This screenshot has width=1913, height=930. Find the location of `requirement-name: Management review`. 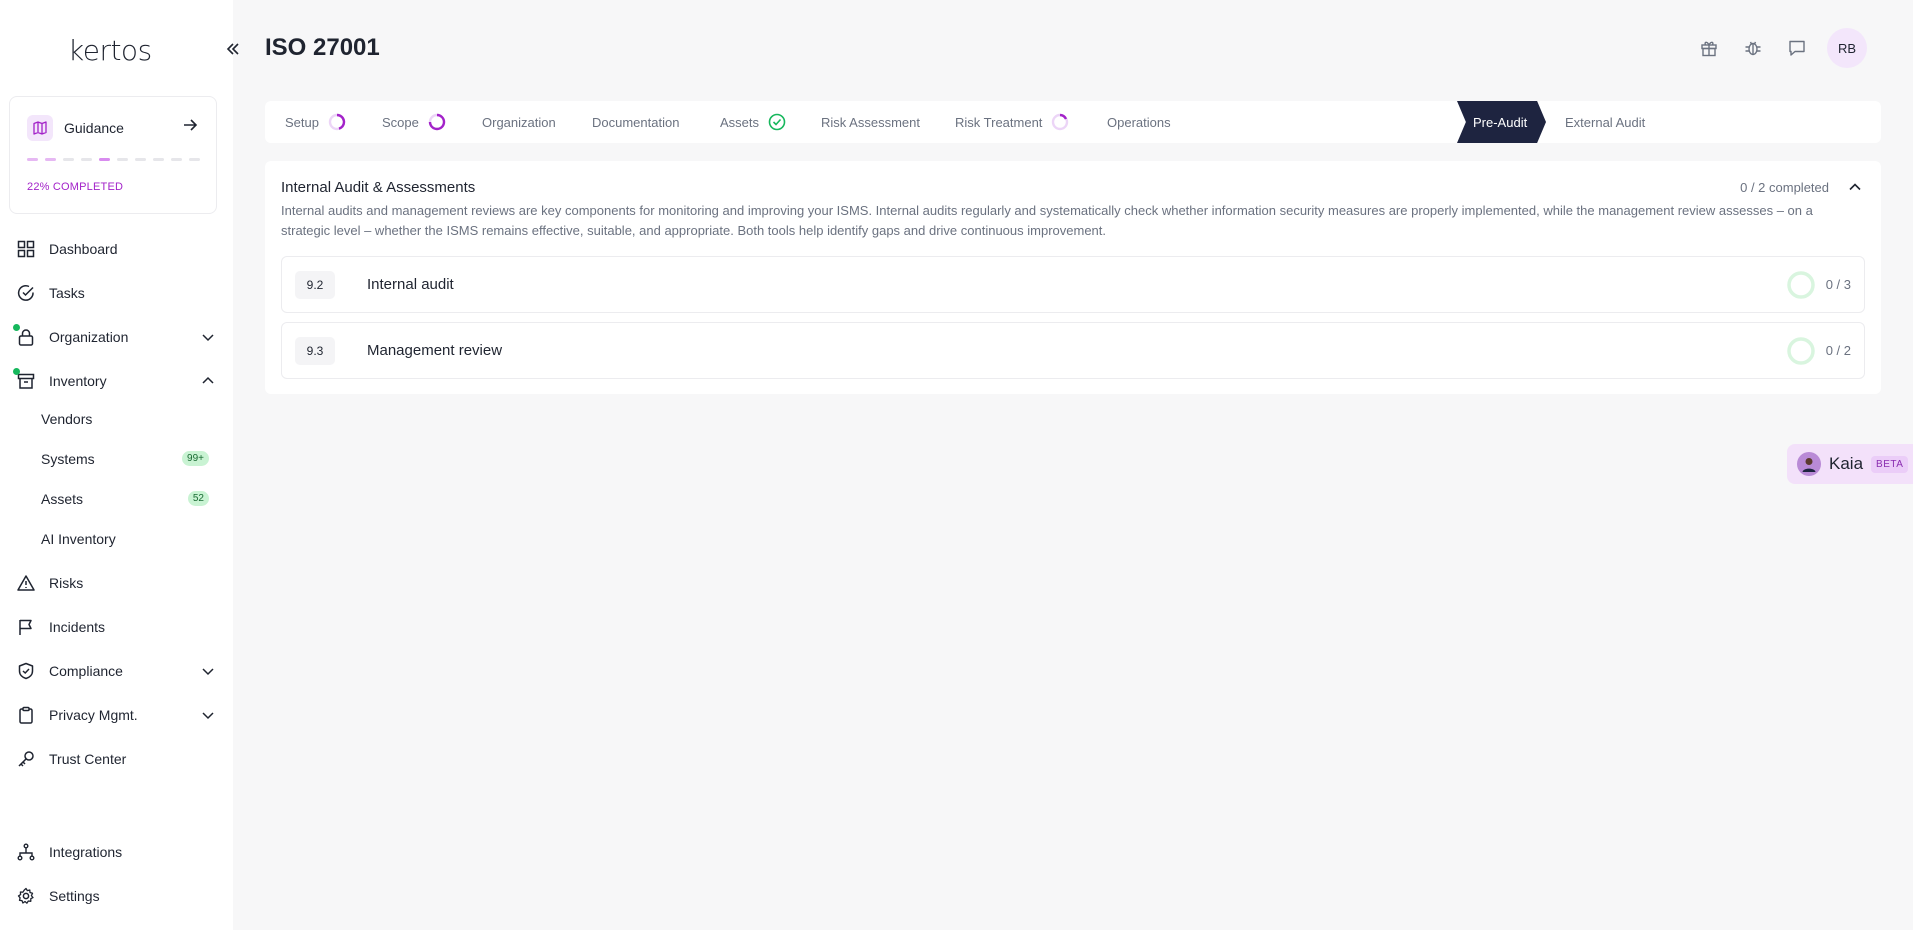

requirement-name: Management review is located at coordinates (435, 350).